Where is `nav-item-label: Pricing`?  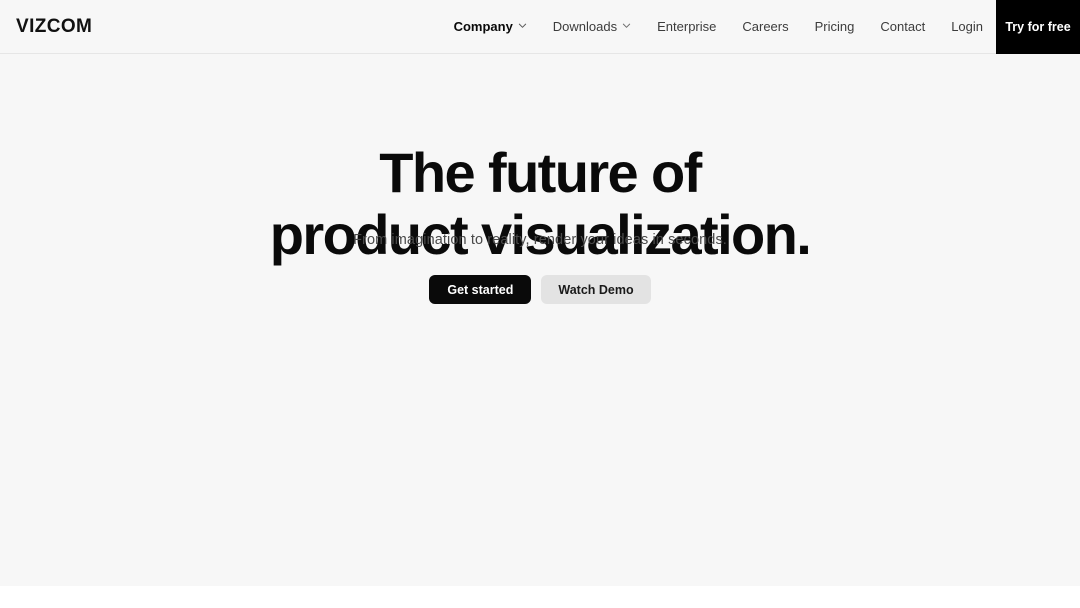 nav-item-label: Pricing is located at coordinates (834, 26).